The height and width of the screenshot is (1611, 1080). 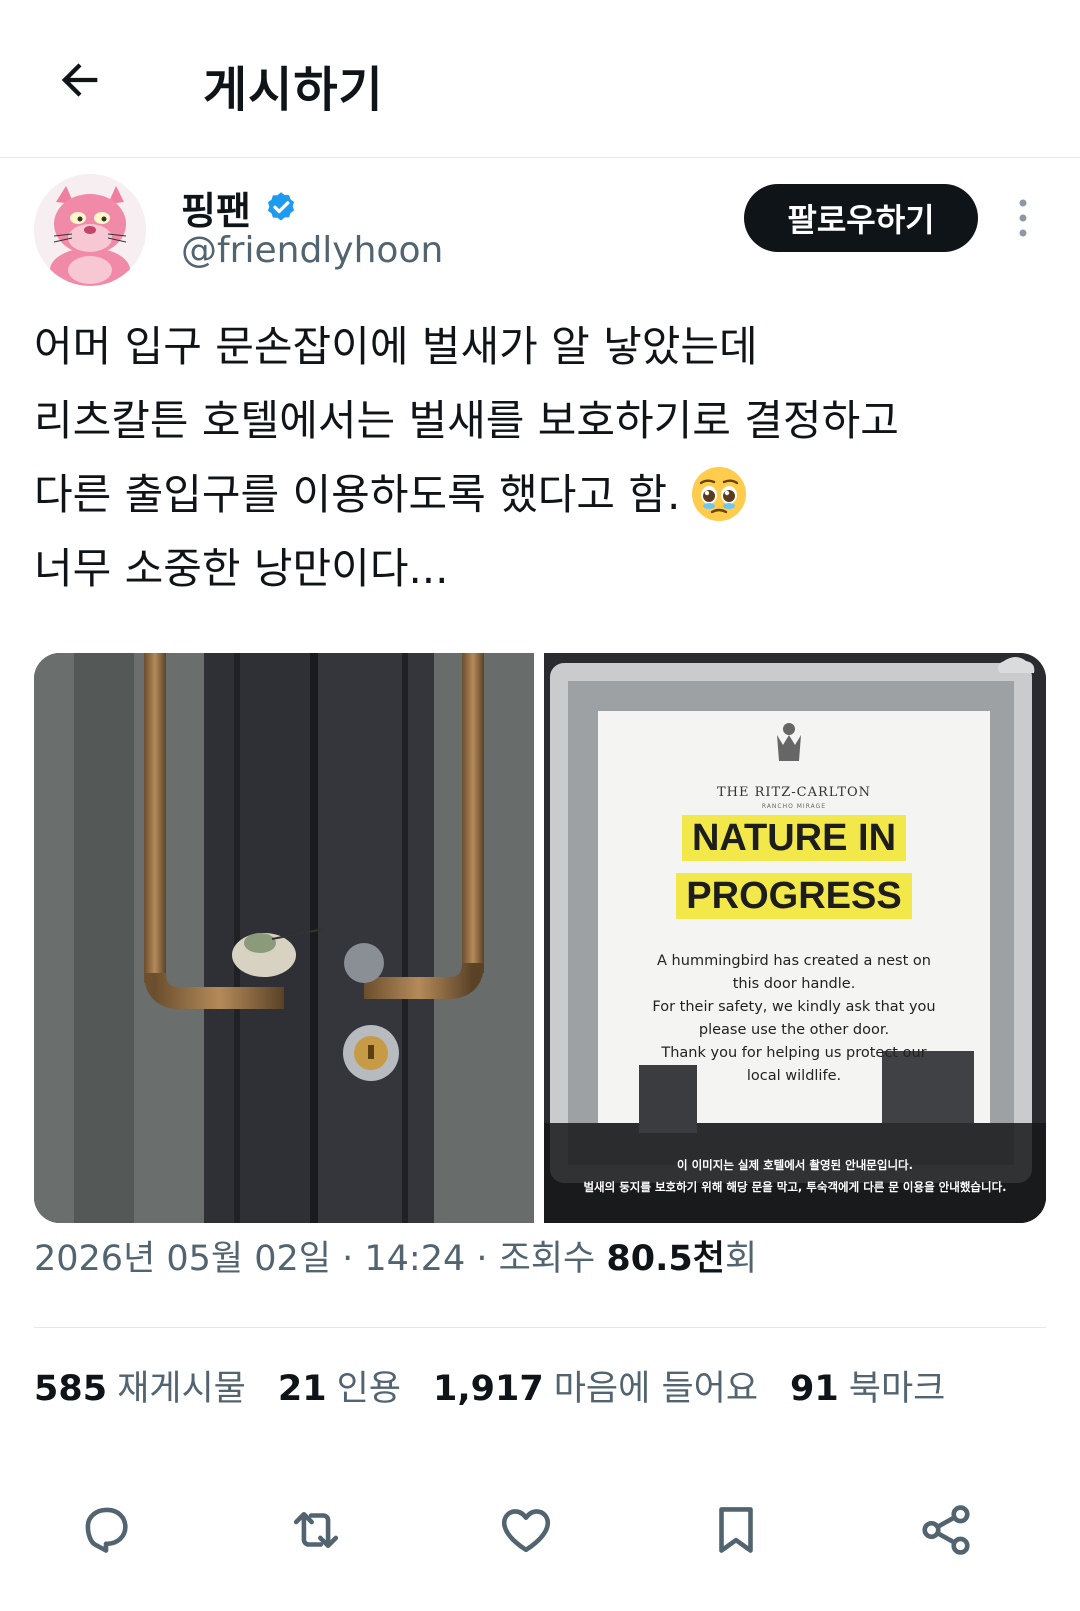 I want to click on action-bar, so click(x=540, y=1530).